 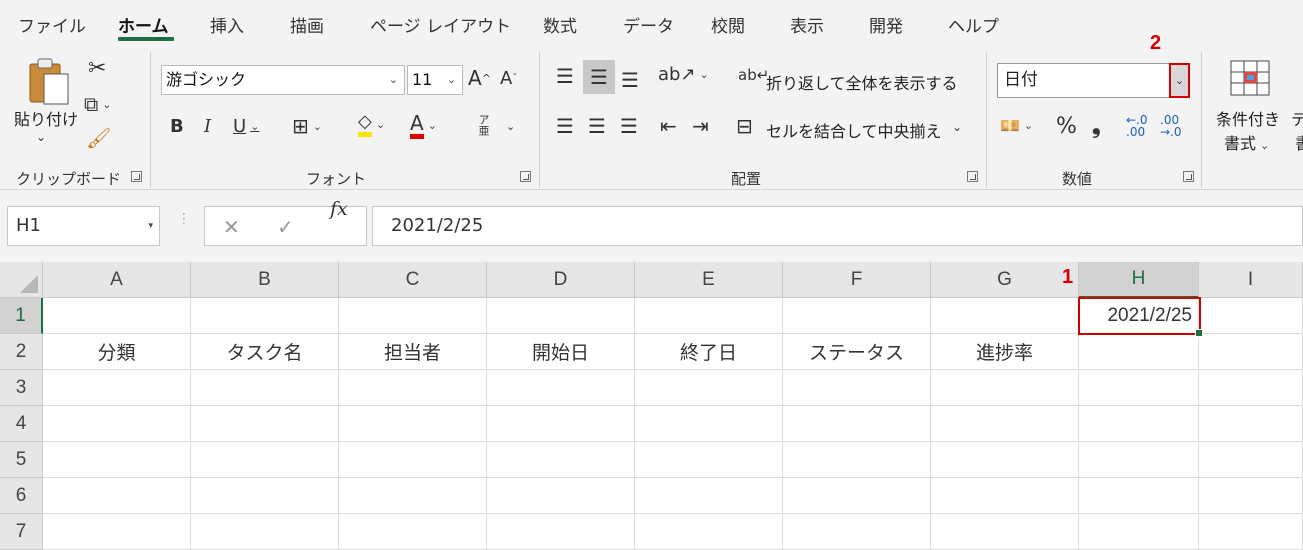 I want to click on name-box: H1 ▾, so click(x=83, y=226).